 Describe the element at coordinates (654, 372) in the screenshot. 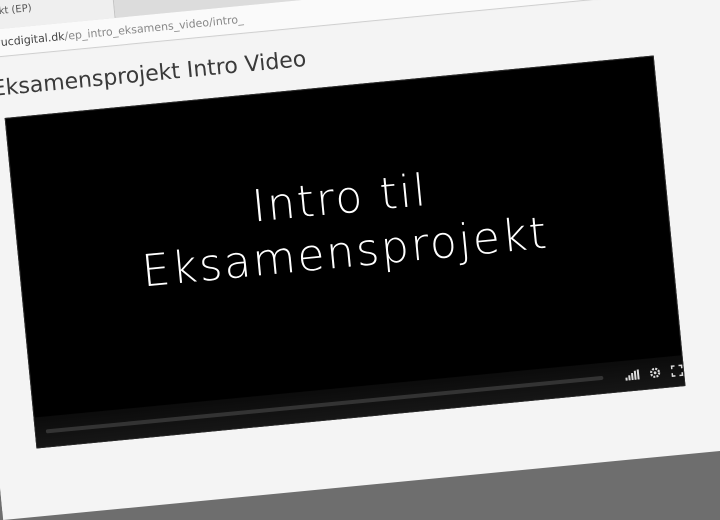

I see `settings-icon` at that location.